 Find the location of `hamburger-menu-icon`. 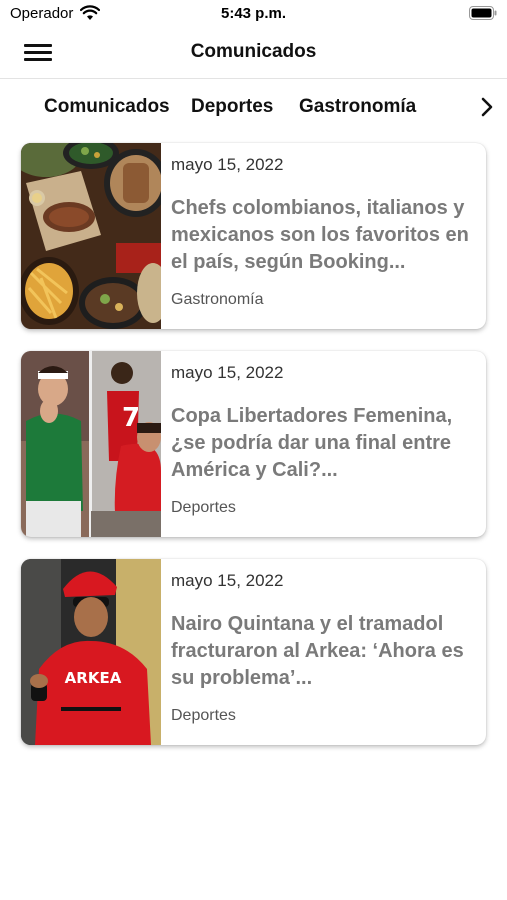

hamburger-menu-icon is located at coordinates (39, 53).